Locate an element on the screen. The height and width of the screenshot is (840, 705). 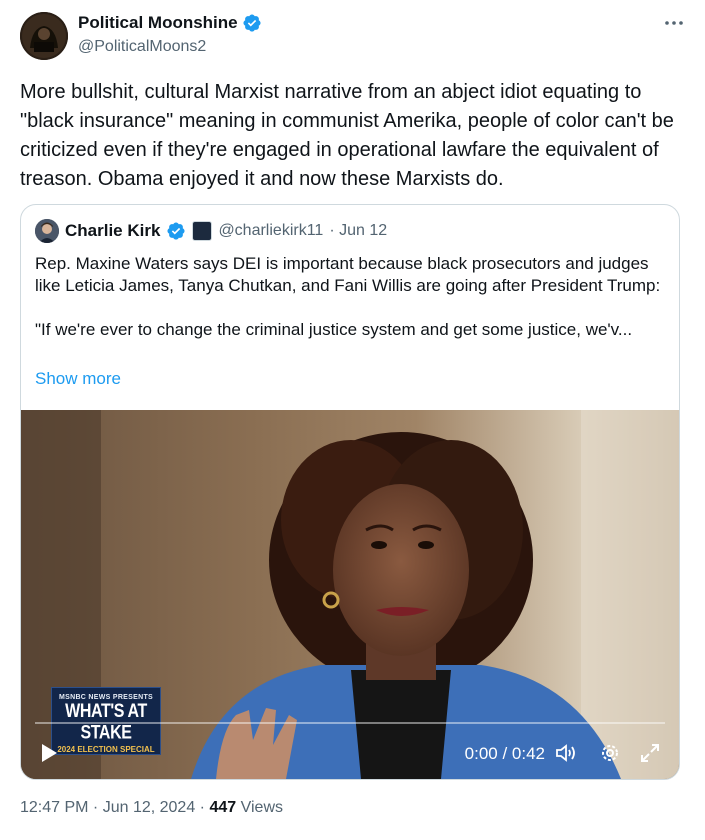
more-options-icon is located at coordinates (674, 23).